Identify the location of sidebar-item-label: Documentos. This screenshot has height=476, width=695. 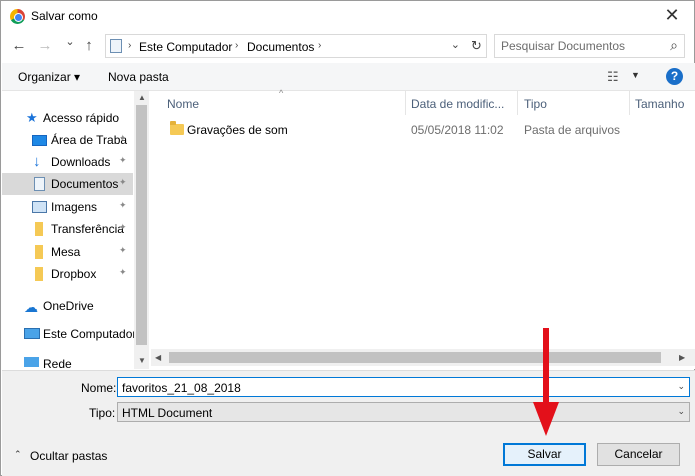
(85, 184).